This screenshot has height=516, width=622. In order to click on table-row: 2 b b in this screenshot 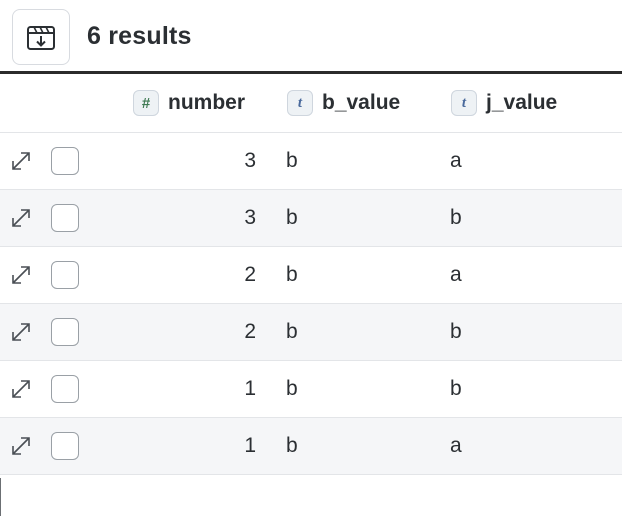, I will do `click(311, 332)`.